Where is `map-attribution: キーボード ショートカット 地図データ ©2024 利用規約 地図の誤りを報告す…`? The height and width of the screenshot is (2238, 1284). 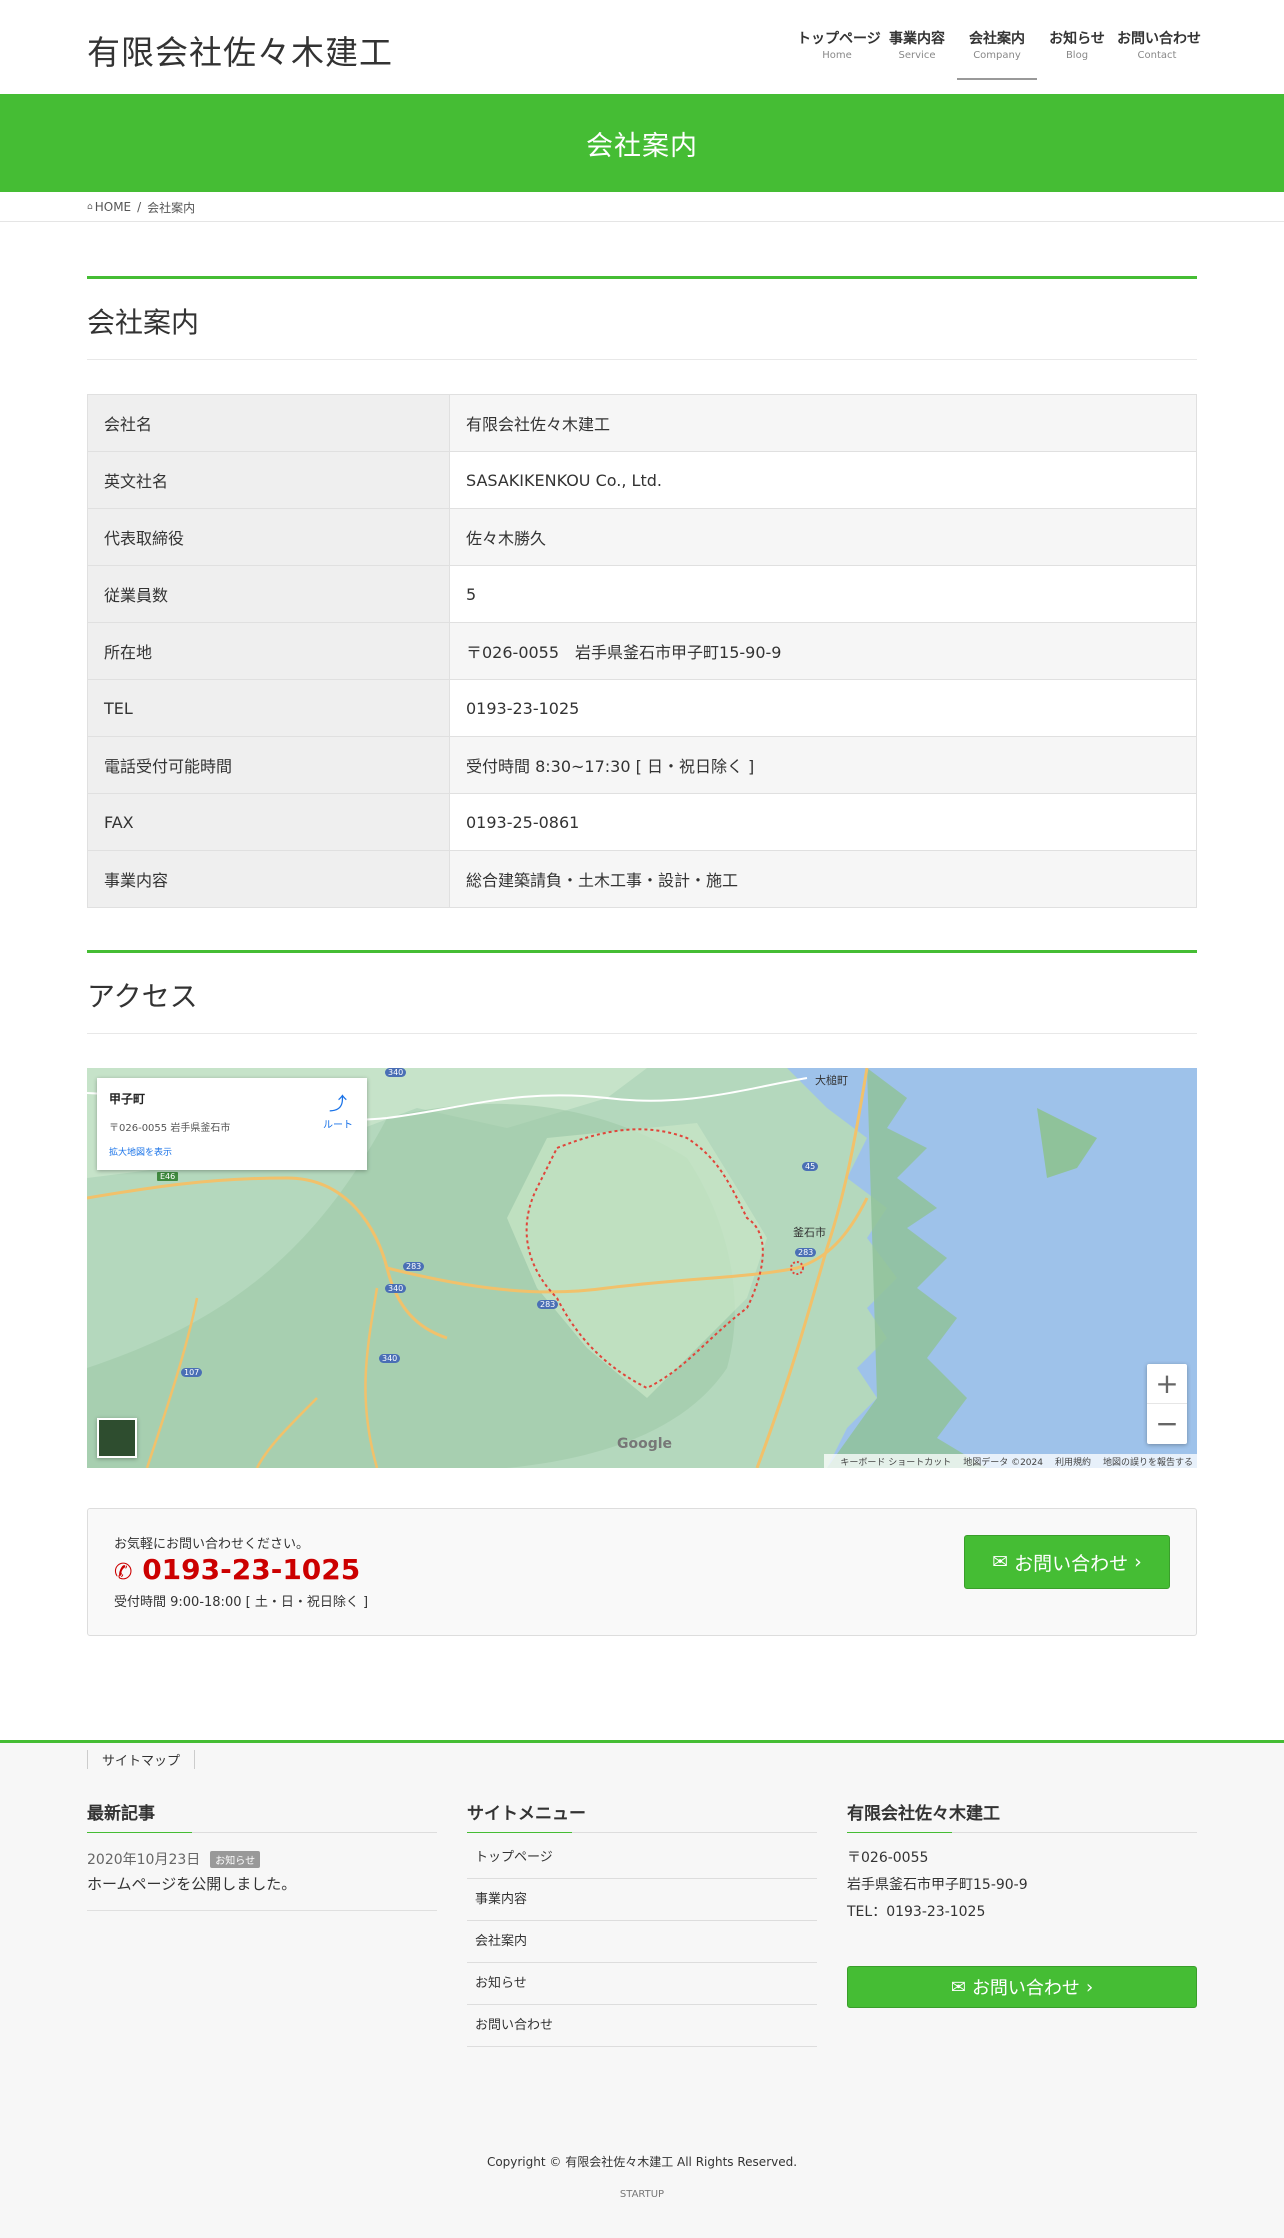 map-attribution: キーボード ショートカット 地図データ ©2024 利用規約 地図の誤りを報告す… is located at coordinates (1010, 1461).